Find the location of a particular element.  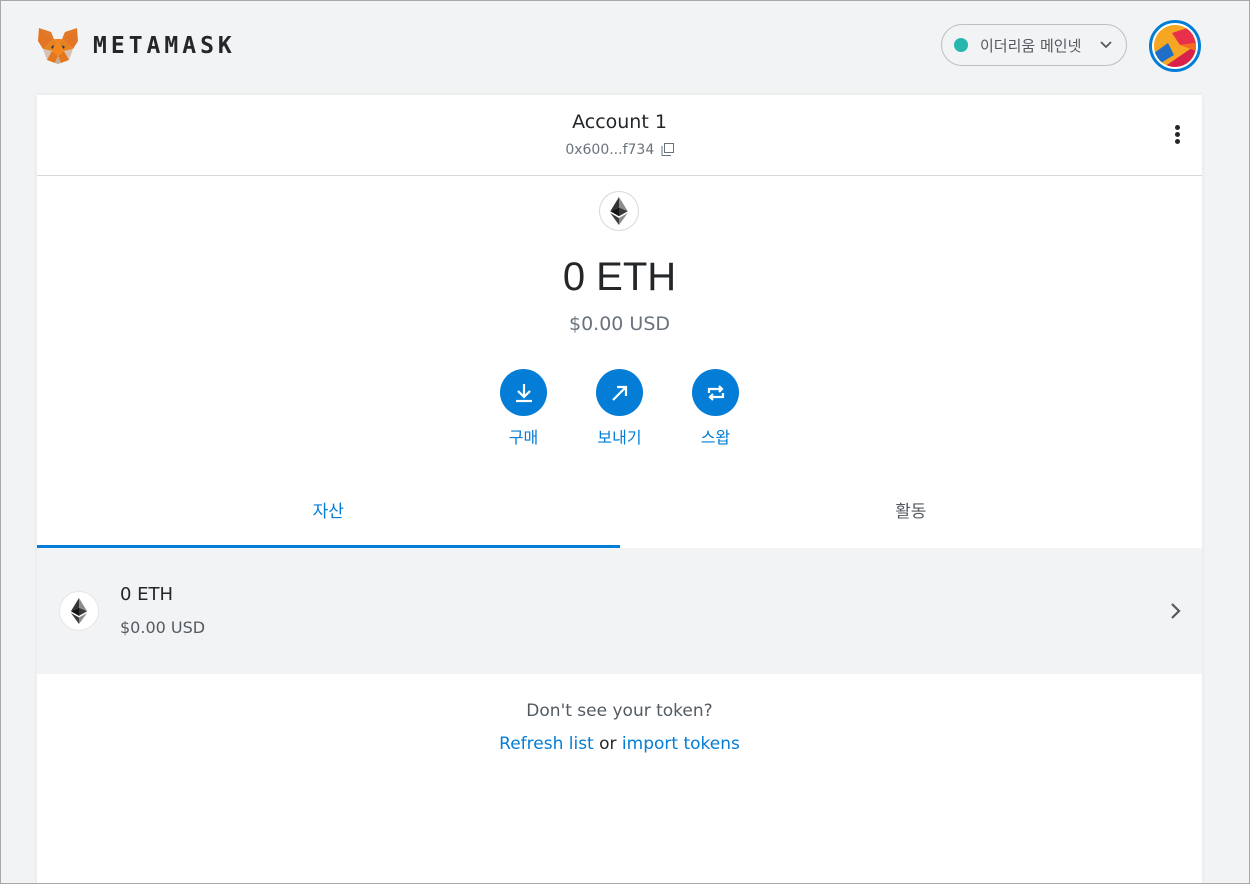

swap-button: 스왑 is located at coordinates (716, 408).